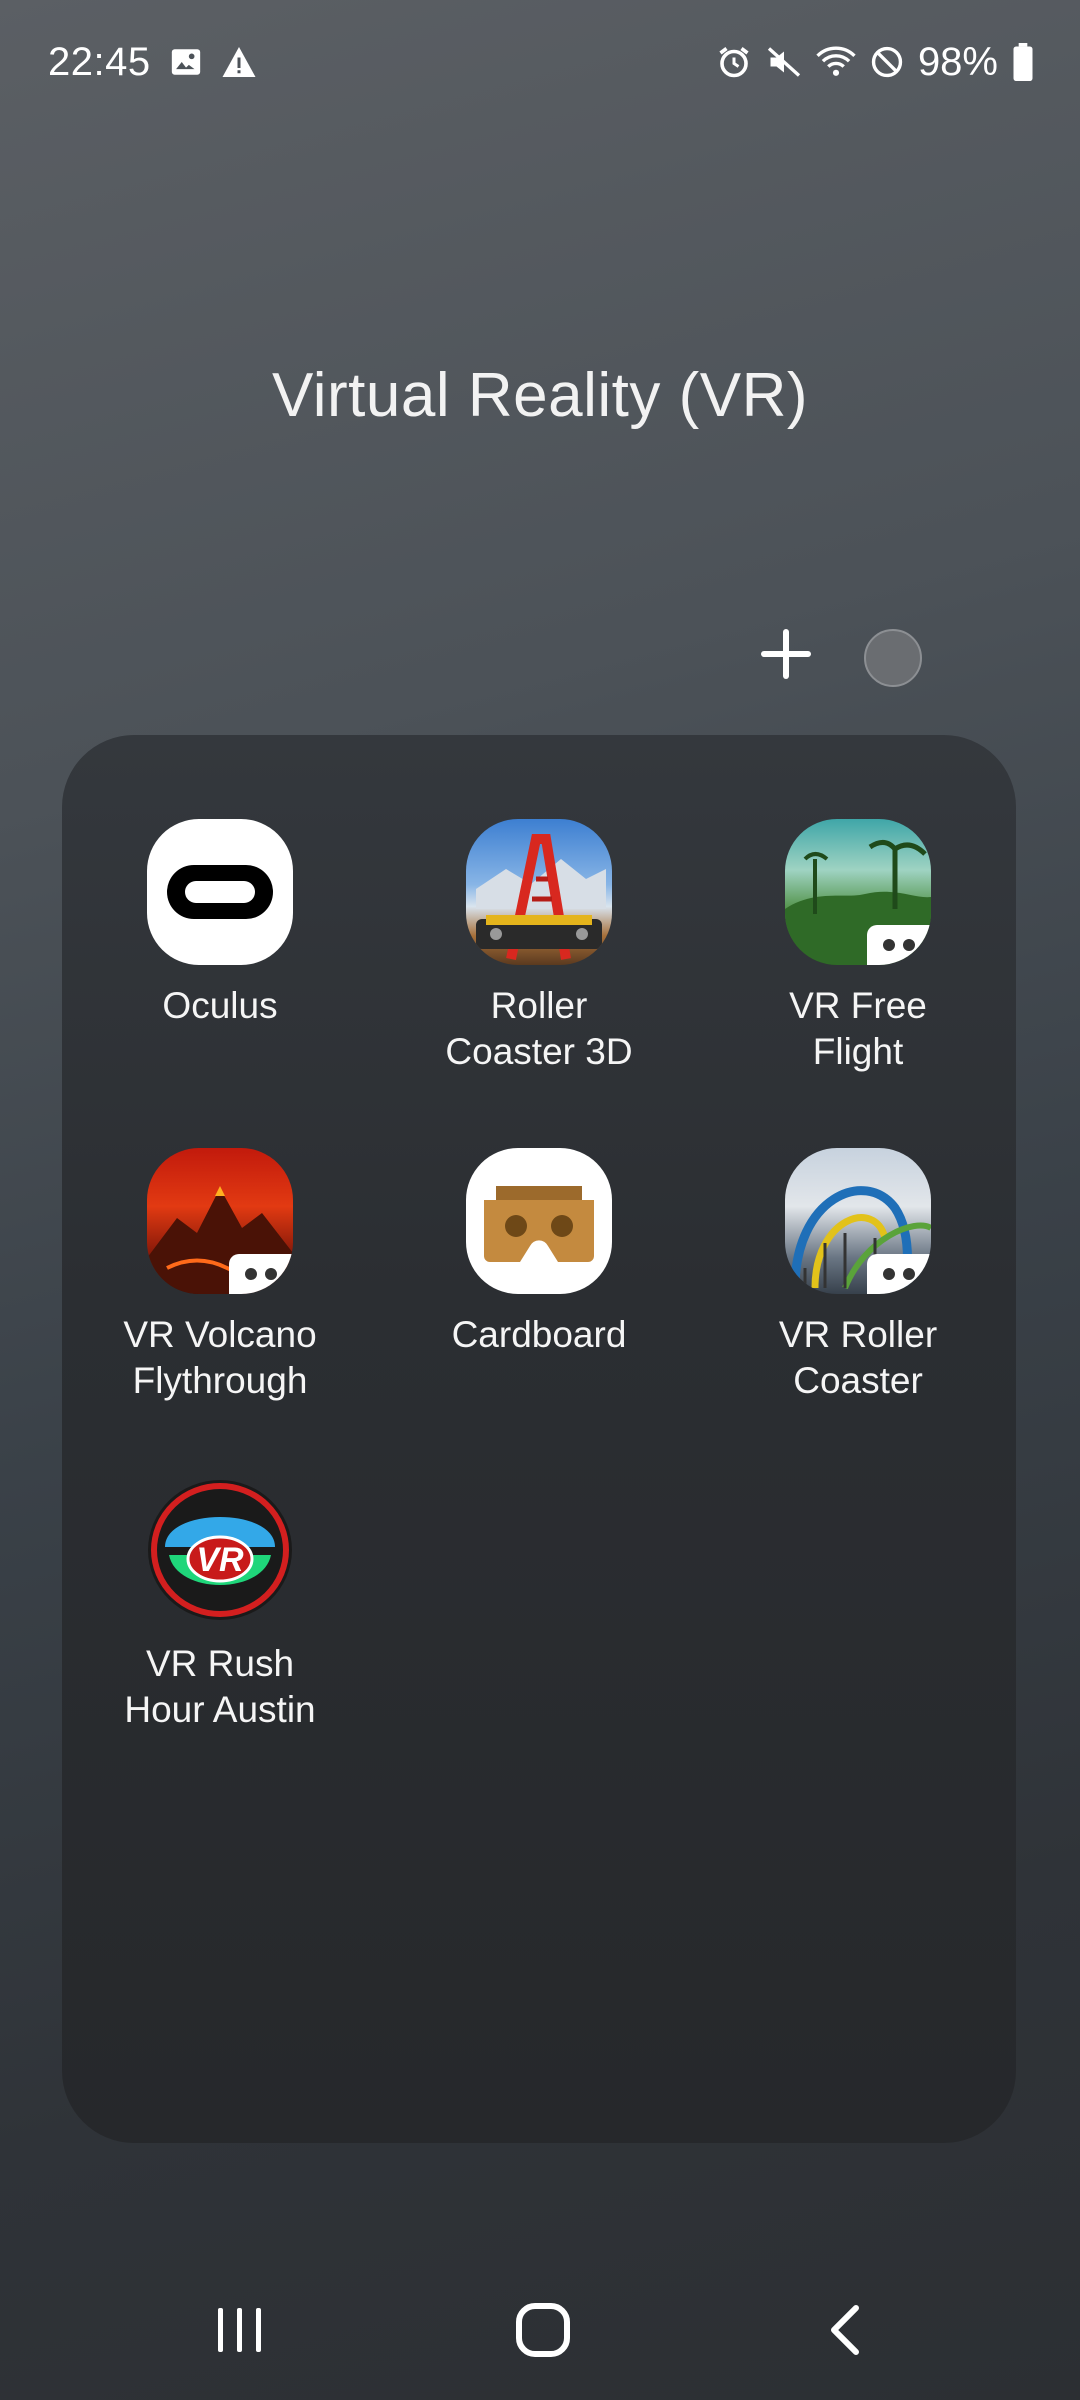 The height and width of the screenshot is (2400, 1080). I want to click on navigation-bar, so click(540, 2335).